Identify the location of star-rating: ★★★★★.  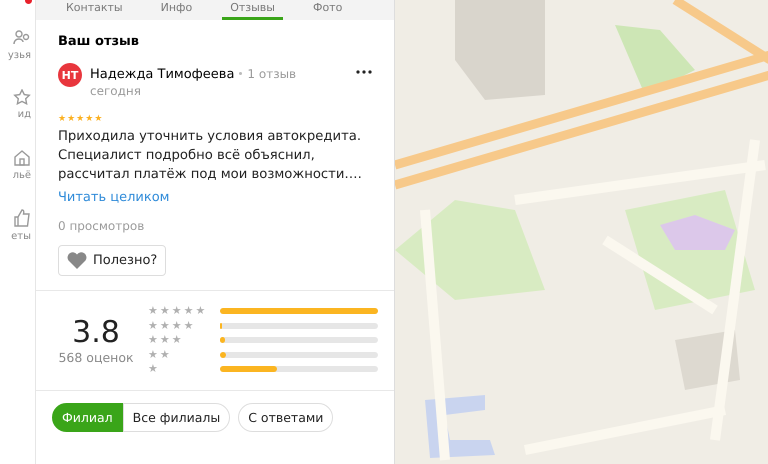
(81, 119).